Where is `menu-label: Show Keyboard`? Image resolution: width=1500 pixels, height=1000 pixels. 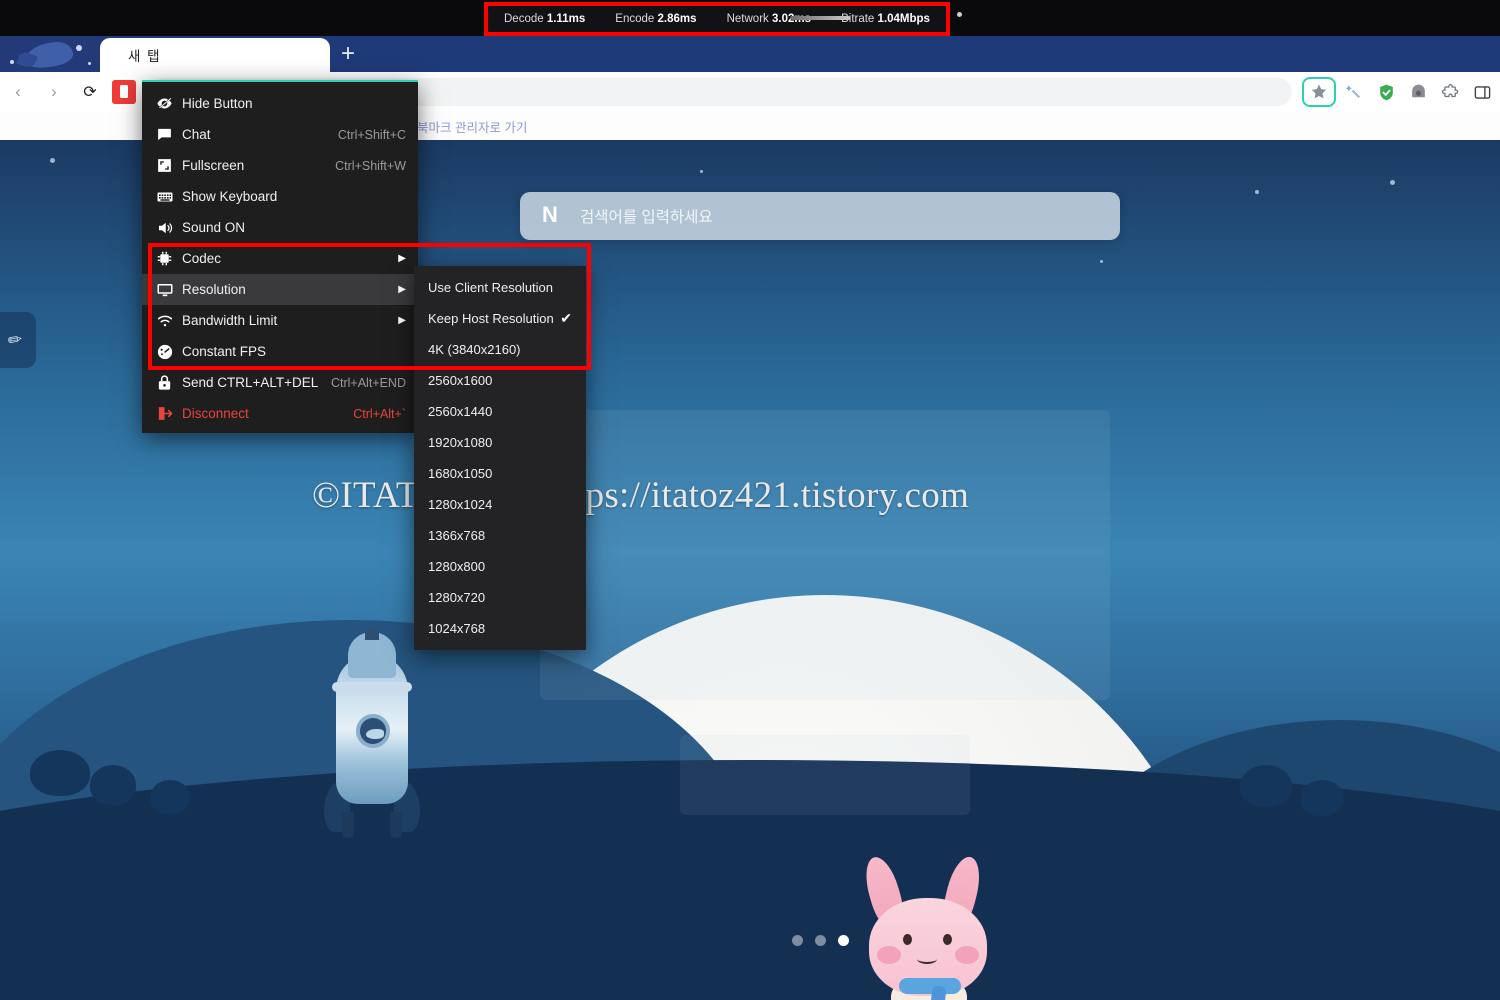
menu-label: Show Keyboard is located at coordinates (230, 196).